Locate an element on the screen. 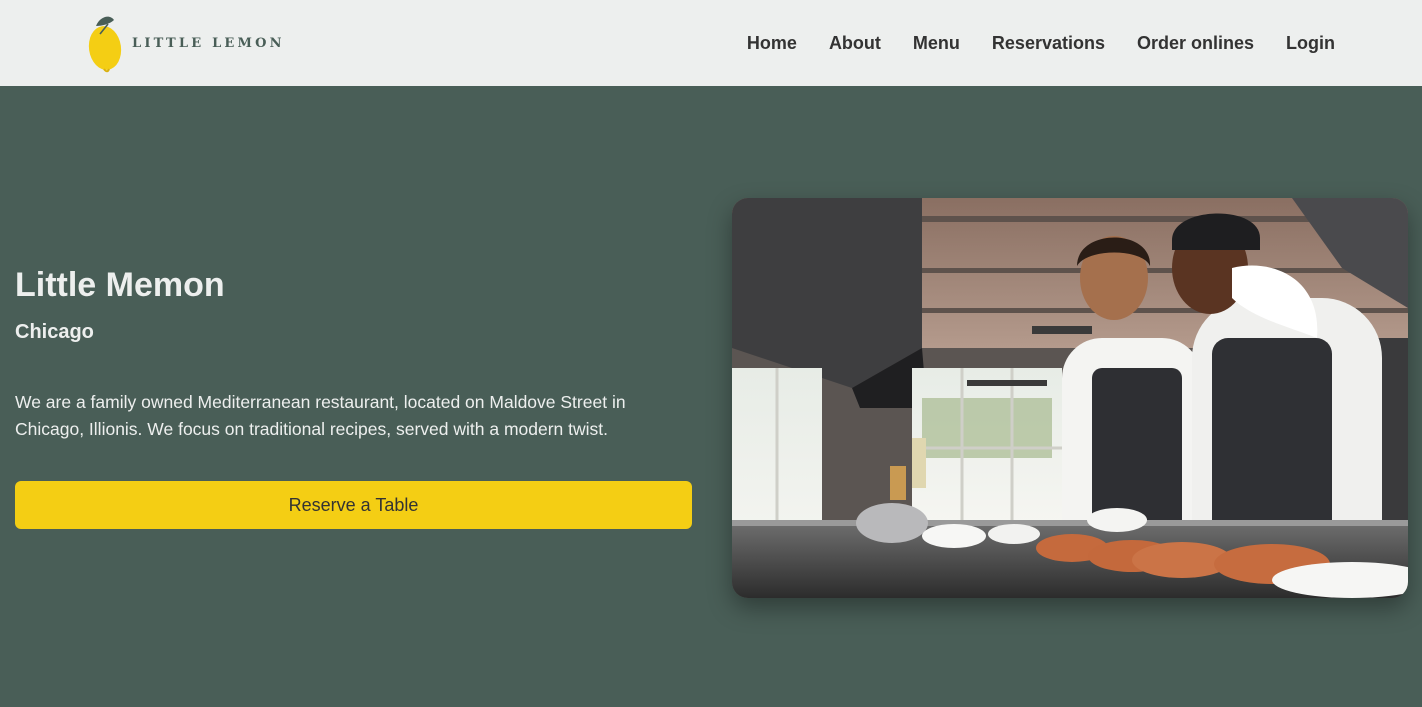 The height and width of the screenshot is (707, 1422). logo: LITTLE LEMON is located at coordinates (191, 43).